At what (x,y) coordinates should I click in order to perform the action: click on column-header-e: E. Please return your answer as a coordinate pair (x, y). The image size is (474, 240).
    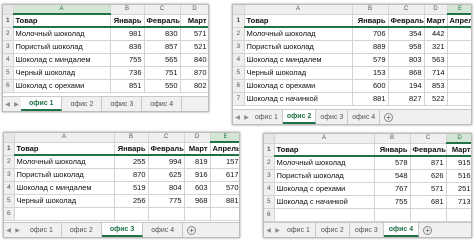
    Looking at the image, I should click on (224, 138).